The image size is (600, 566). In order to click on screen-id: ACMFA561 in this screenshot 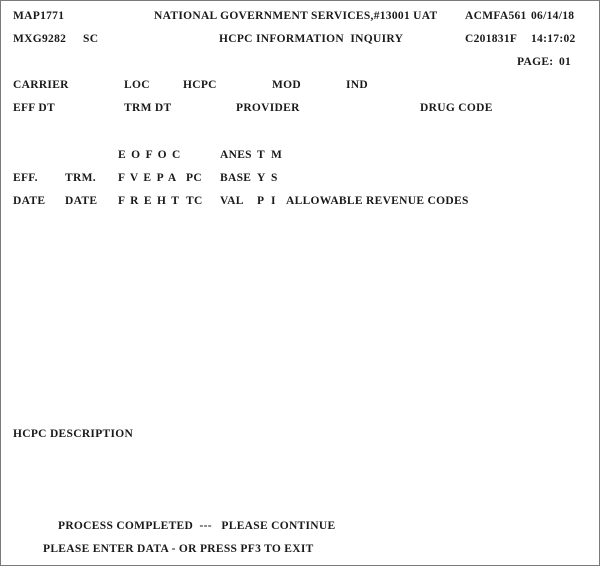, I will do `click(496, 16)`.